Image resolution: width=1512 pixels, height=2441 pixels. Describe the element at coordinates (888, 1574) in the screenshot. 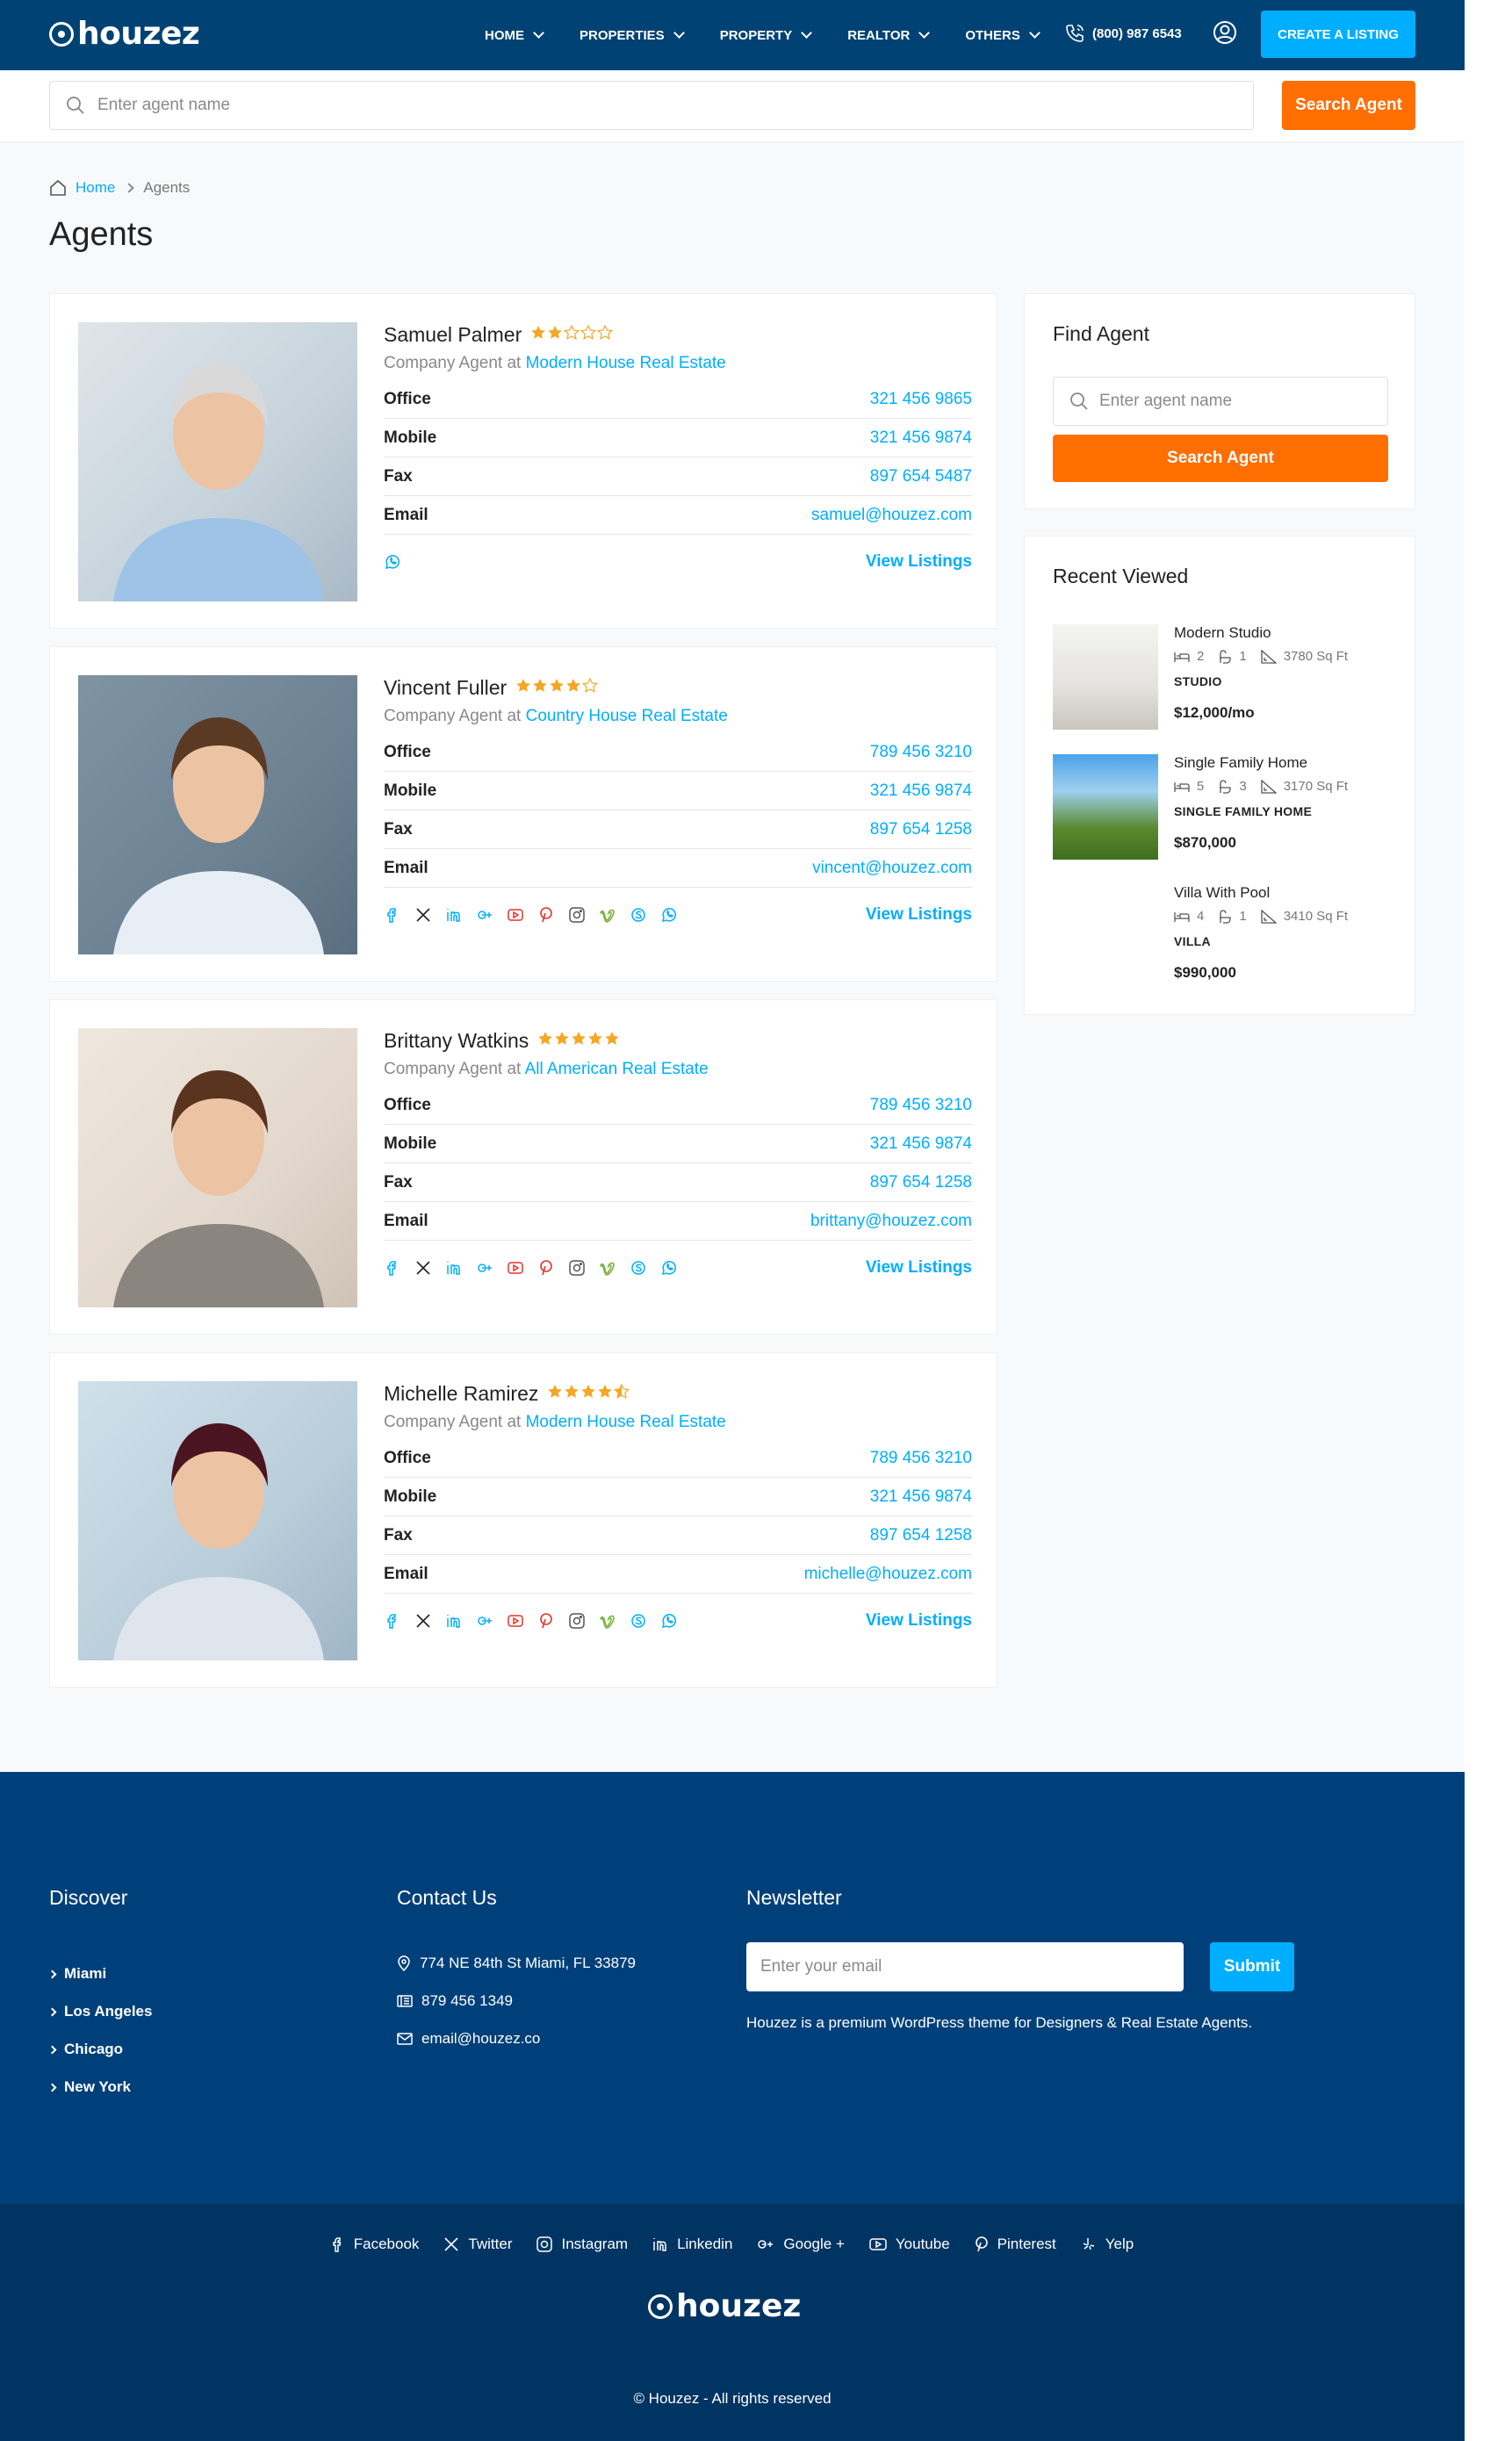

I see `email-value: michelle@houzez.com` at that location.